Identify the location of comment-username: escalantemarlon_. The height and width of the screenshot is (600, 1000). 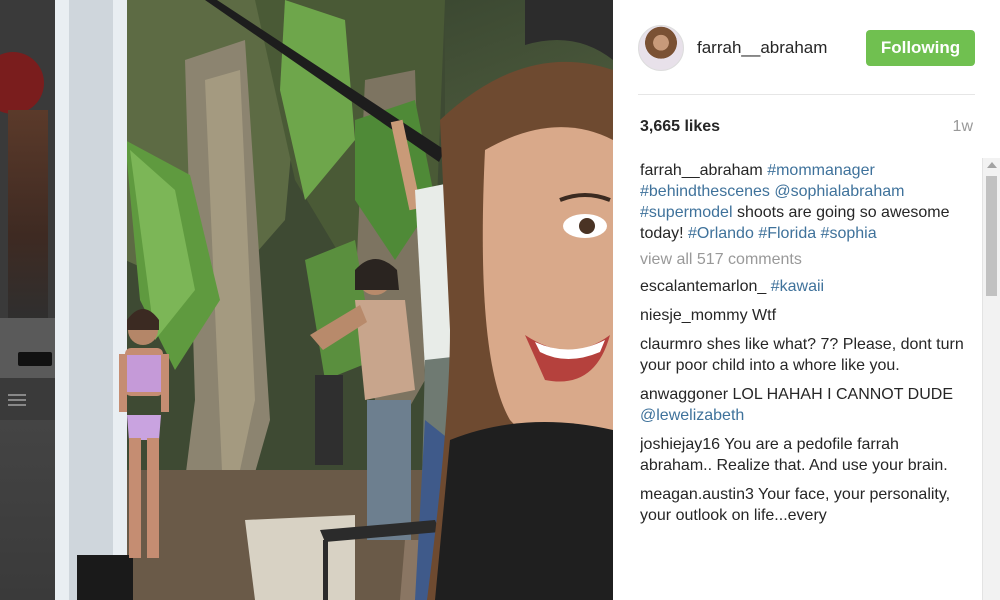
(703, 286).